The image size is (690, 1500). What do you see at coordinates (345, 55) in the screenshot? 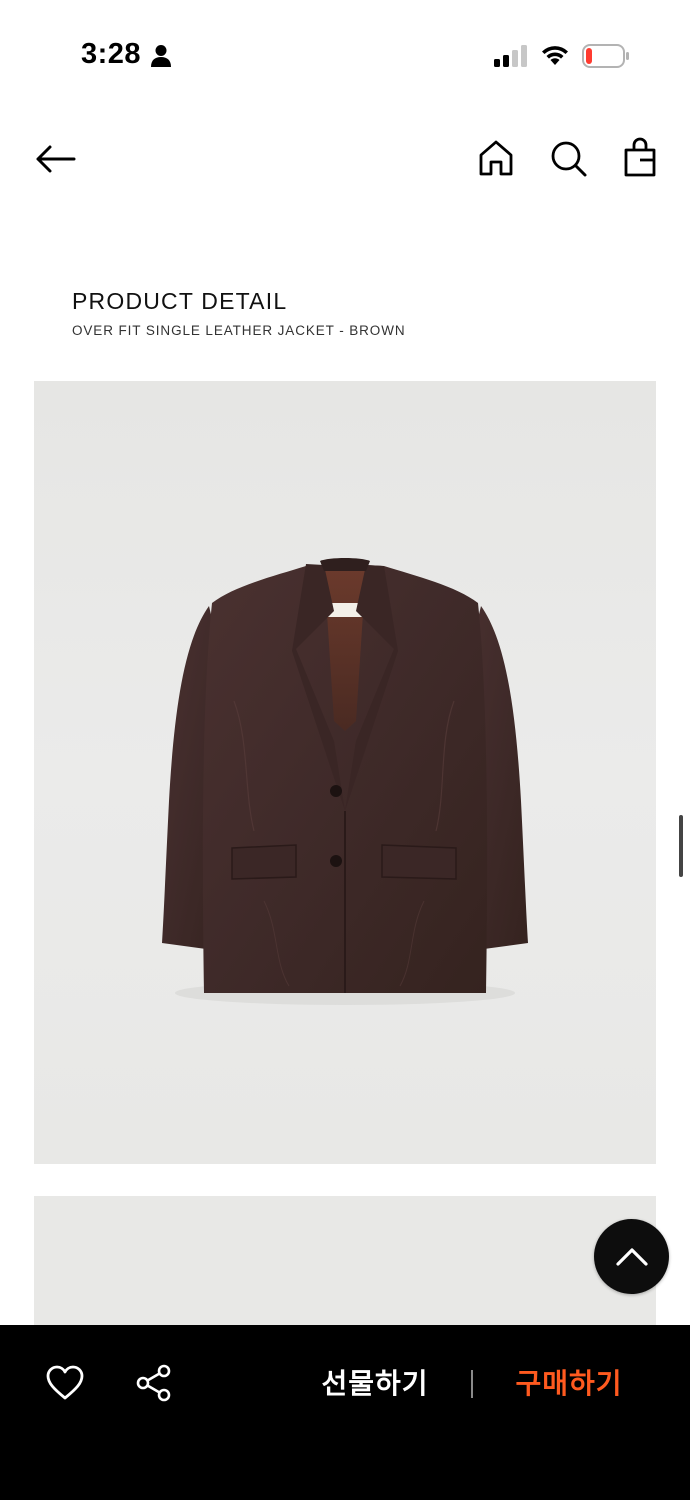
I see `status-bar: 3:28` at bounding box center [345, 55].